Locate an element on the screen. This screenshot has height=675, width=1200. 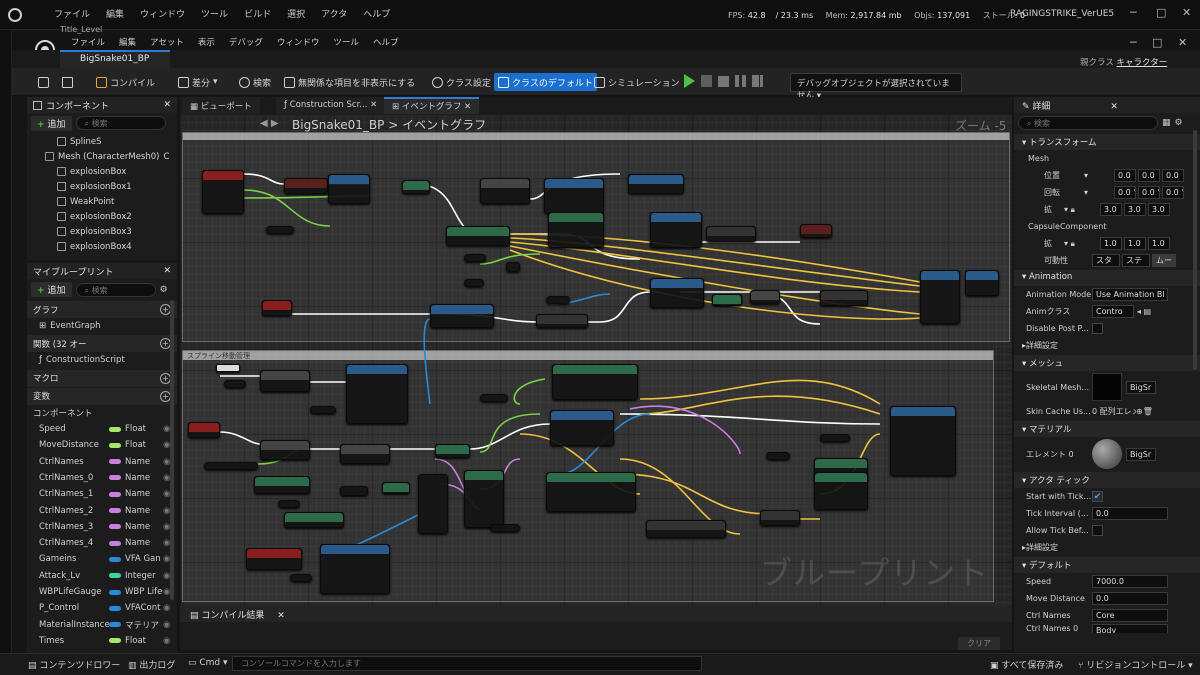
compile-results-close-icon: ✕ is located at coordinates (281, 616).